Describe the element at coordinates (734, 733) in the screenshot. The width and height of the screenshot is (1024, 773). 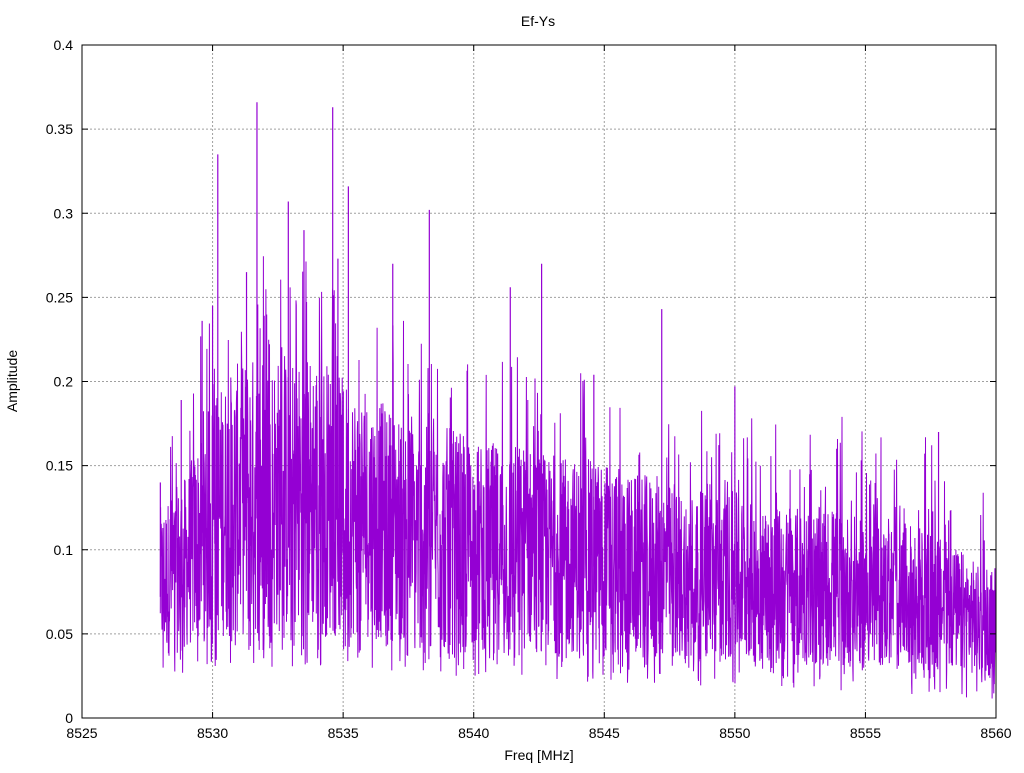
I see `x-tick-label: 8550` at that location.